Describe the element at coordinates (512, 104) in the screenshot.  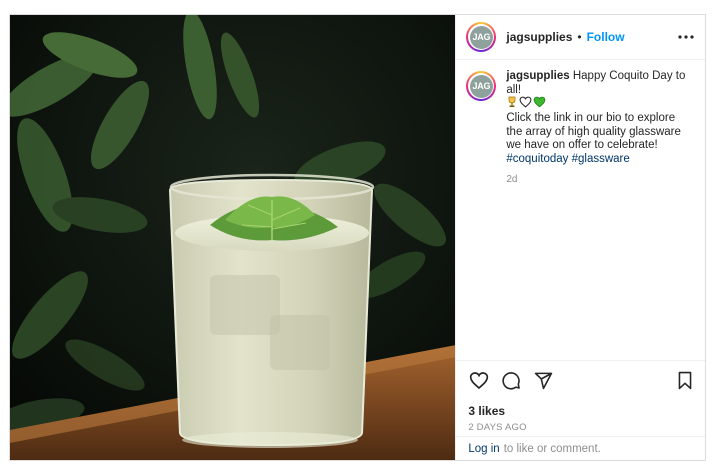
I see `trophy-emoji` at that location.